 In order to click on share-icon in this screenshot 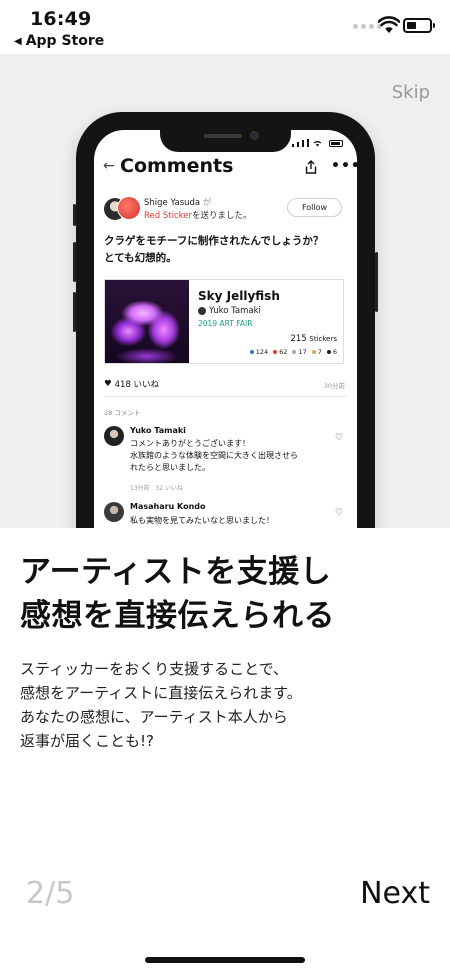, I will do `click(311, 167)`.